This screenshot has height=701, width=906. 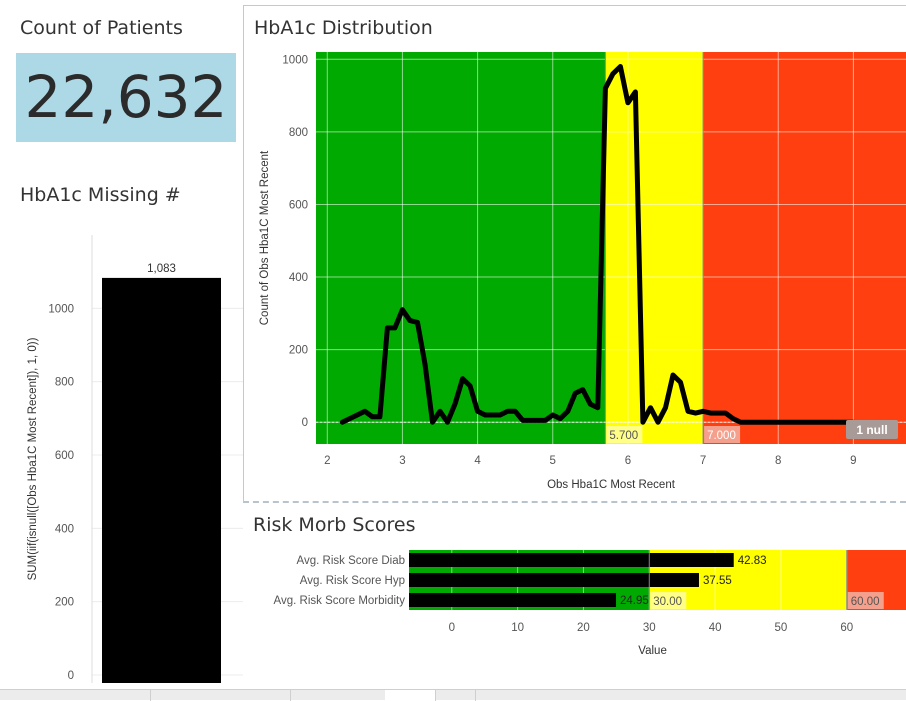 What do you see at coordinates (351, 561) in the screenshot?
I see `category-label: Avg. Risk Score Diab` at bounding box center [351, 561].